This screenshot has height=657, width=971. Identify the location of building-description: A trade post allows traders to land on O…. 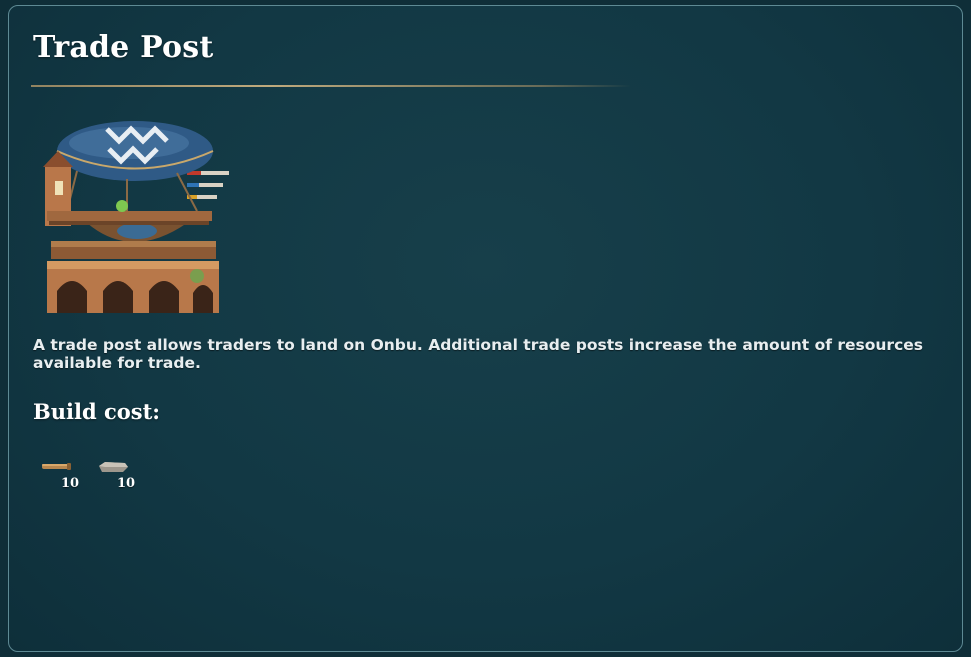
(478, 354).